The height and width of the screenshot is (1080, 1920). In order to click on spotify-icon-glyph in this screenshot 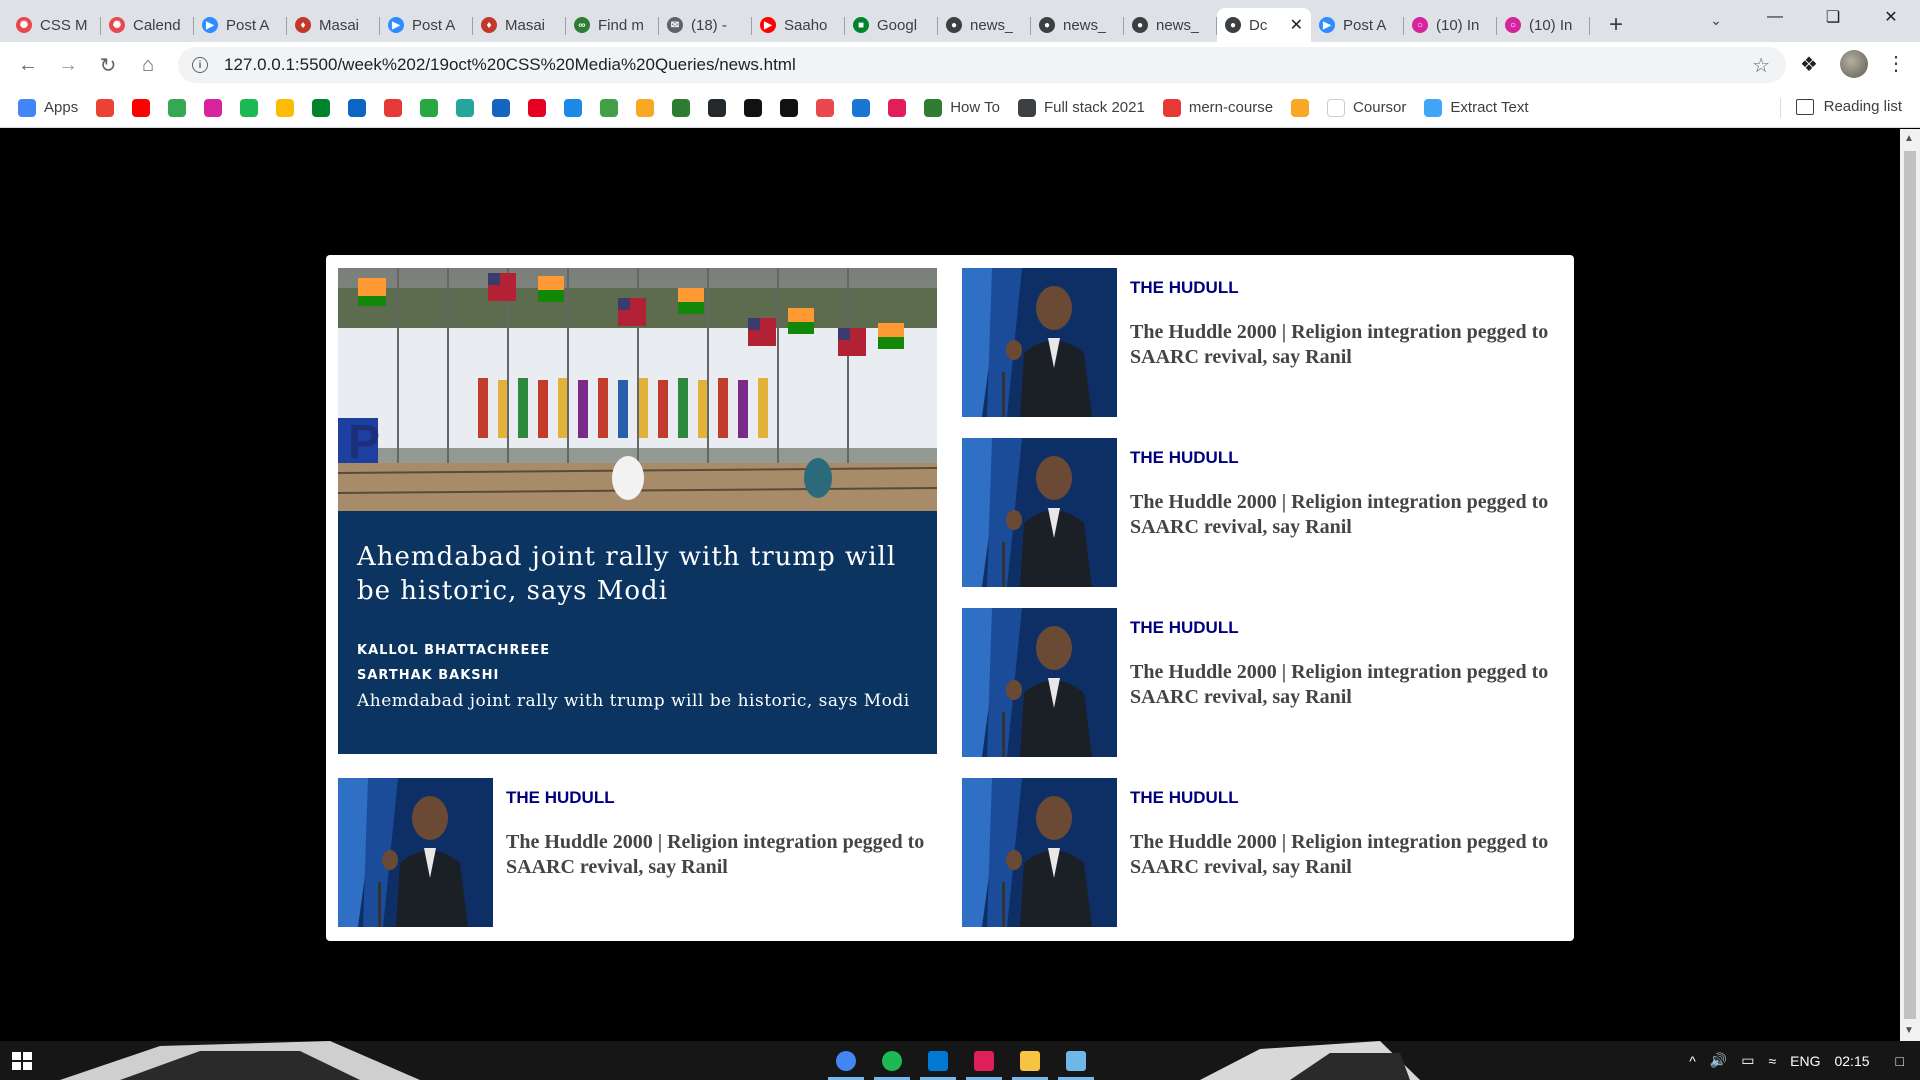, I will do `click(892, 1060)`.